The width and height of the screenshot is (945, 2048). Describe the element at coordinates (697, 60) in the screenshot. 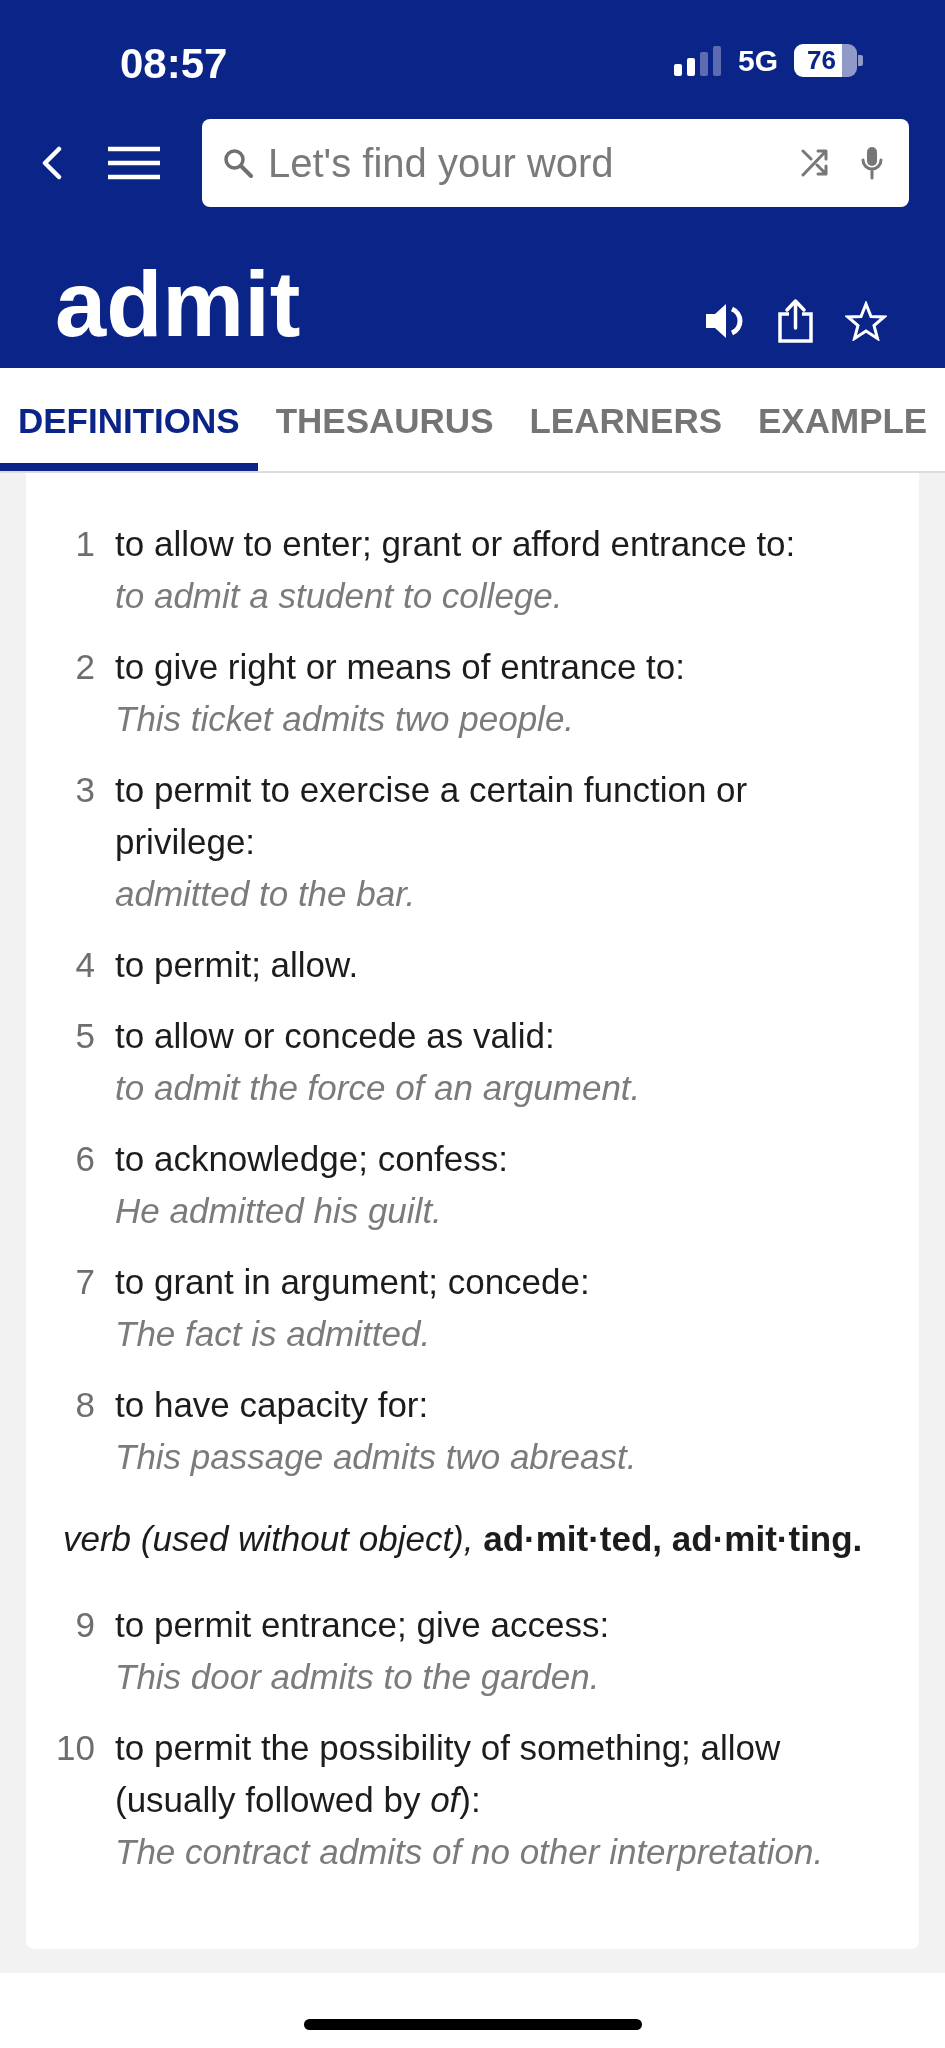

I see `signal-icon` at that location.